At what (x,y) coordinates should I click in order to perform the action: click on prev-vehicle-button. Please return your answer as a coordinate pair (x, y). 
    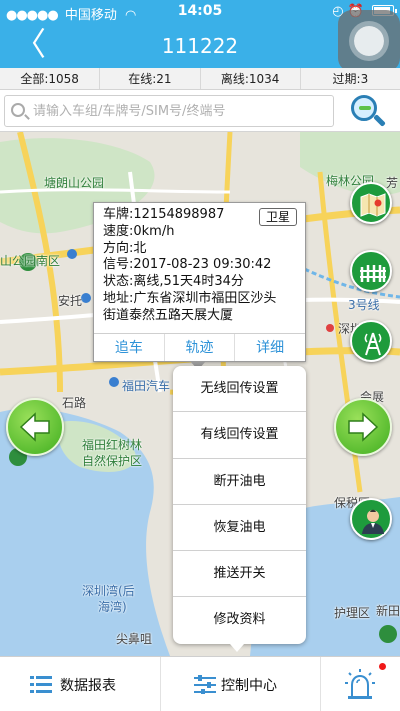
    Looking at the image, I should click on (35, 427).